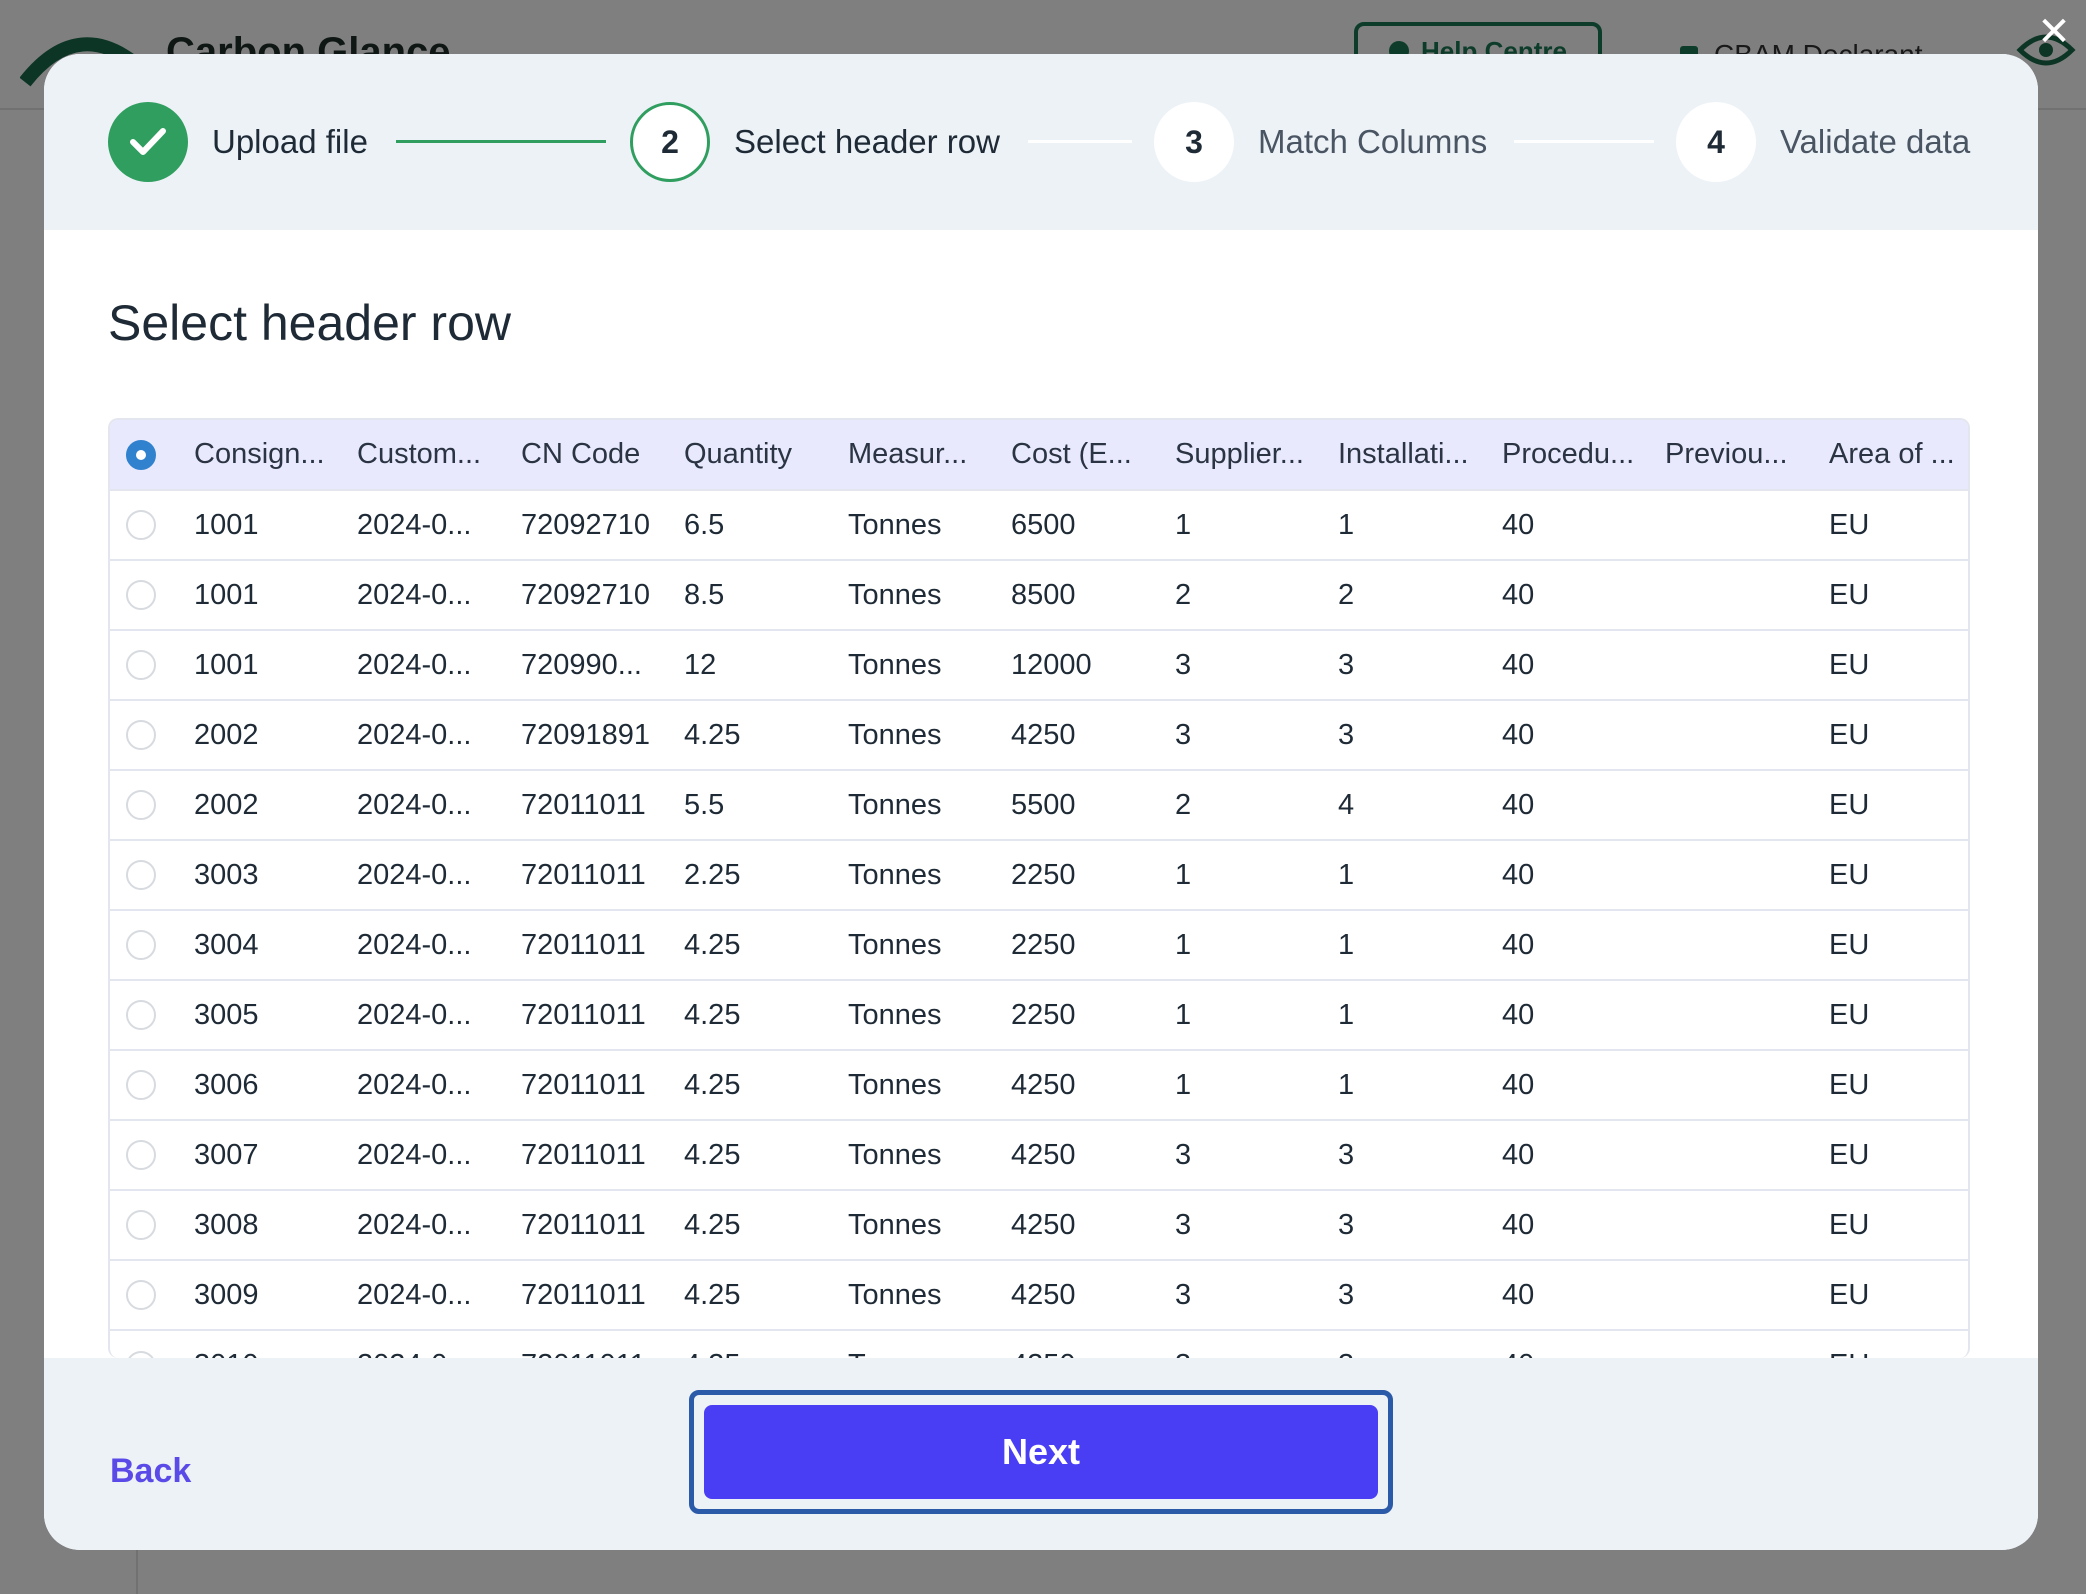 This screenshot has height=1594, width=2086. What do you see at coordinates (1039, 525) in the screenshot?
I see `table-row: 1001 2024-0... 72092710 6.5 Tonnes 6500 1 1 40 EU` at bounding box center [1039, 525].